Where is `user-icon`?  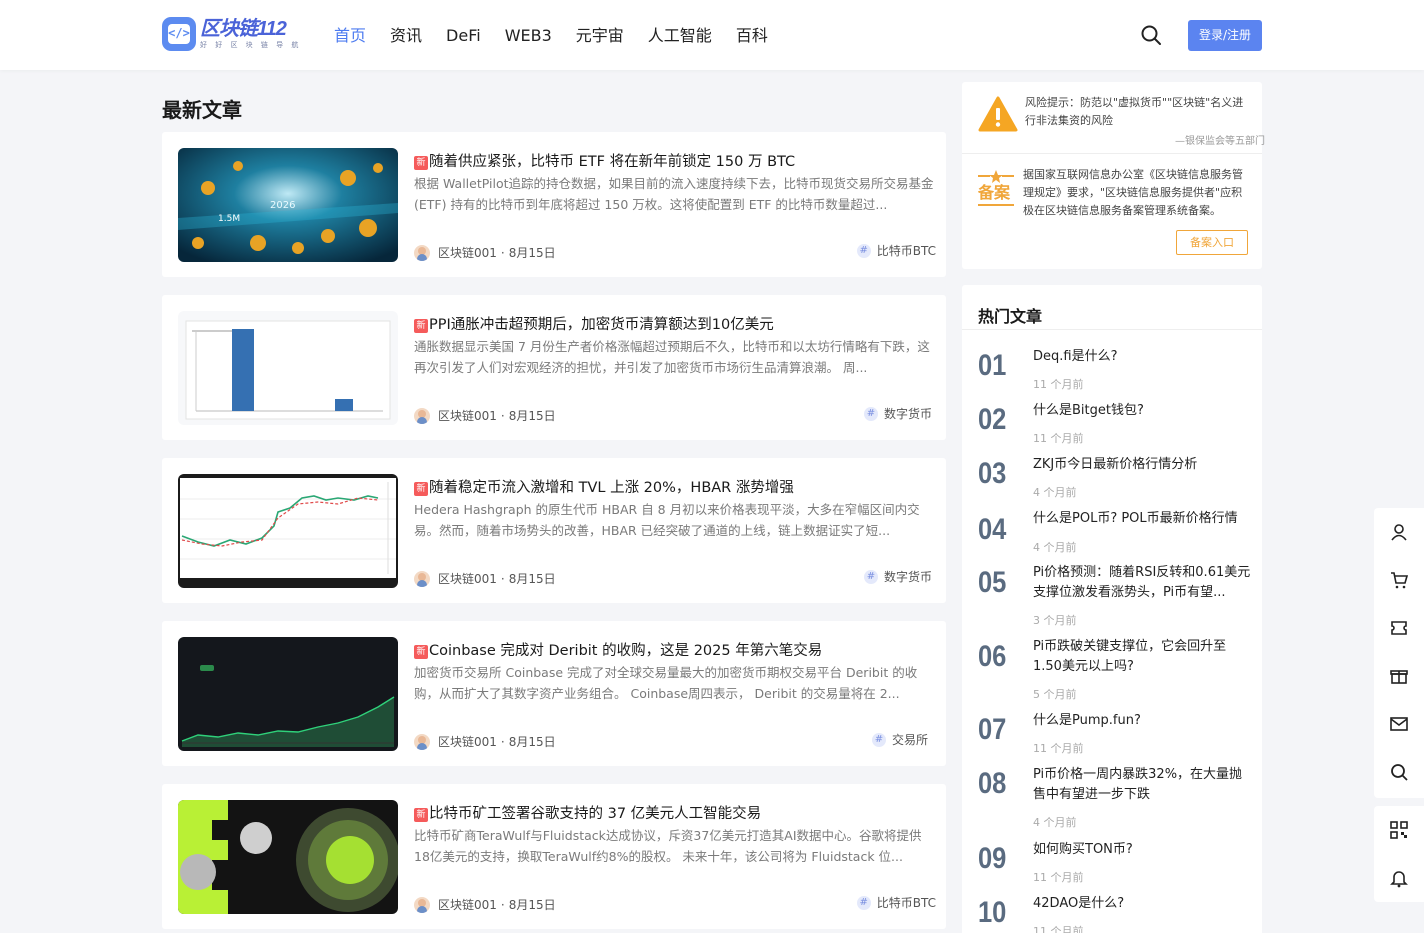
user-icon is located at coordinates (1399, 532).